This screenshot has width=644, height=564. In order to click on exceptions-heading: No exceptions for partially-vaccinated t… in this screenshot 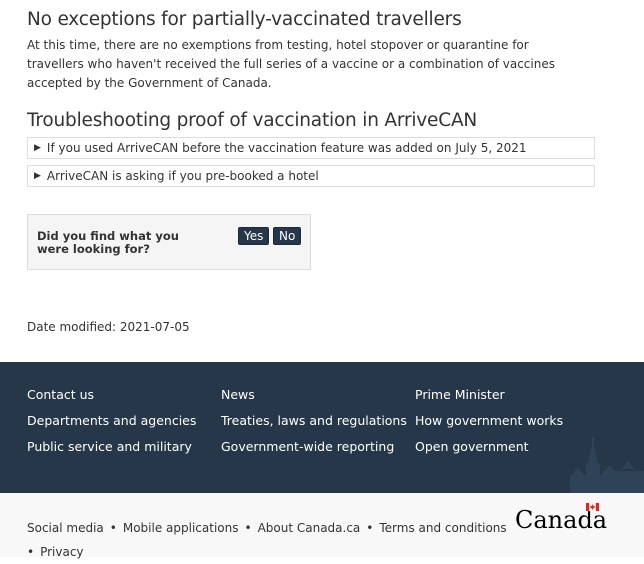, I will do `click(244, 19)`.